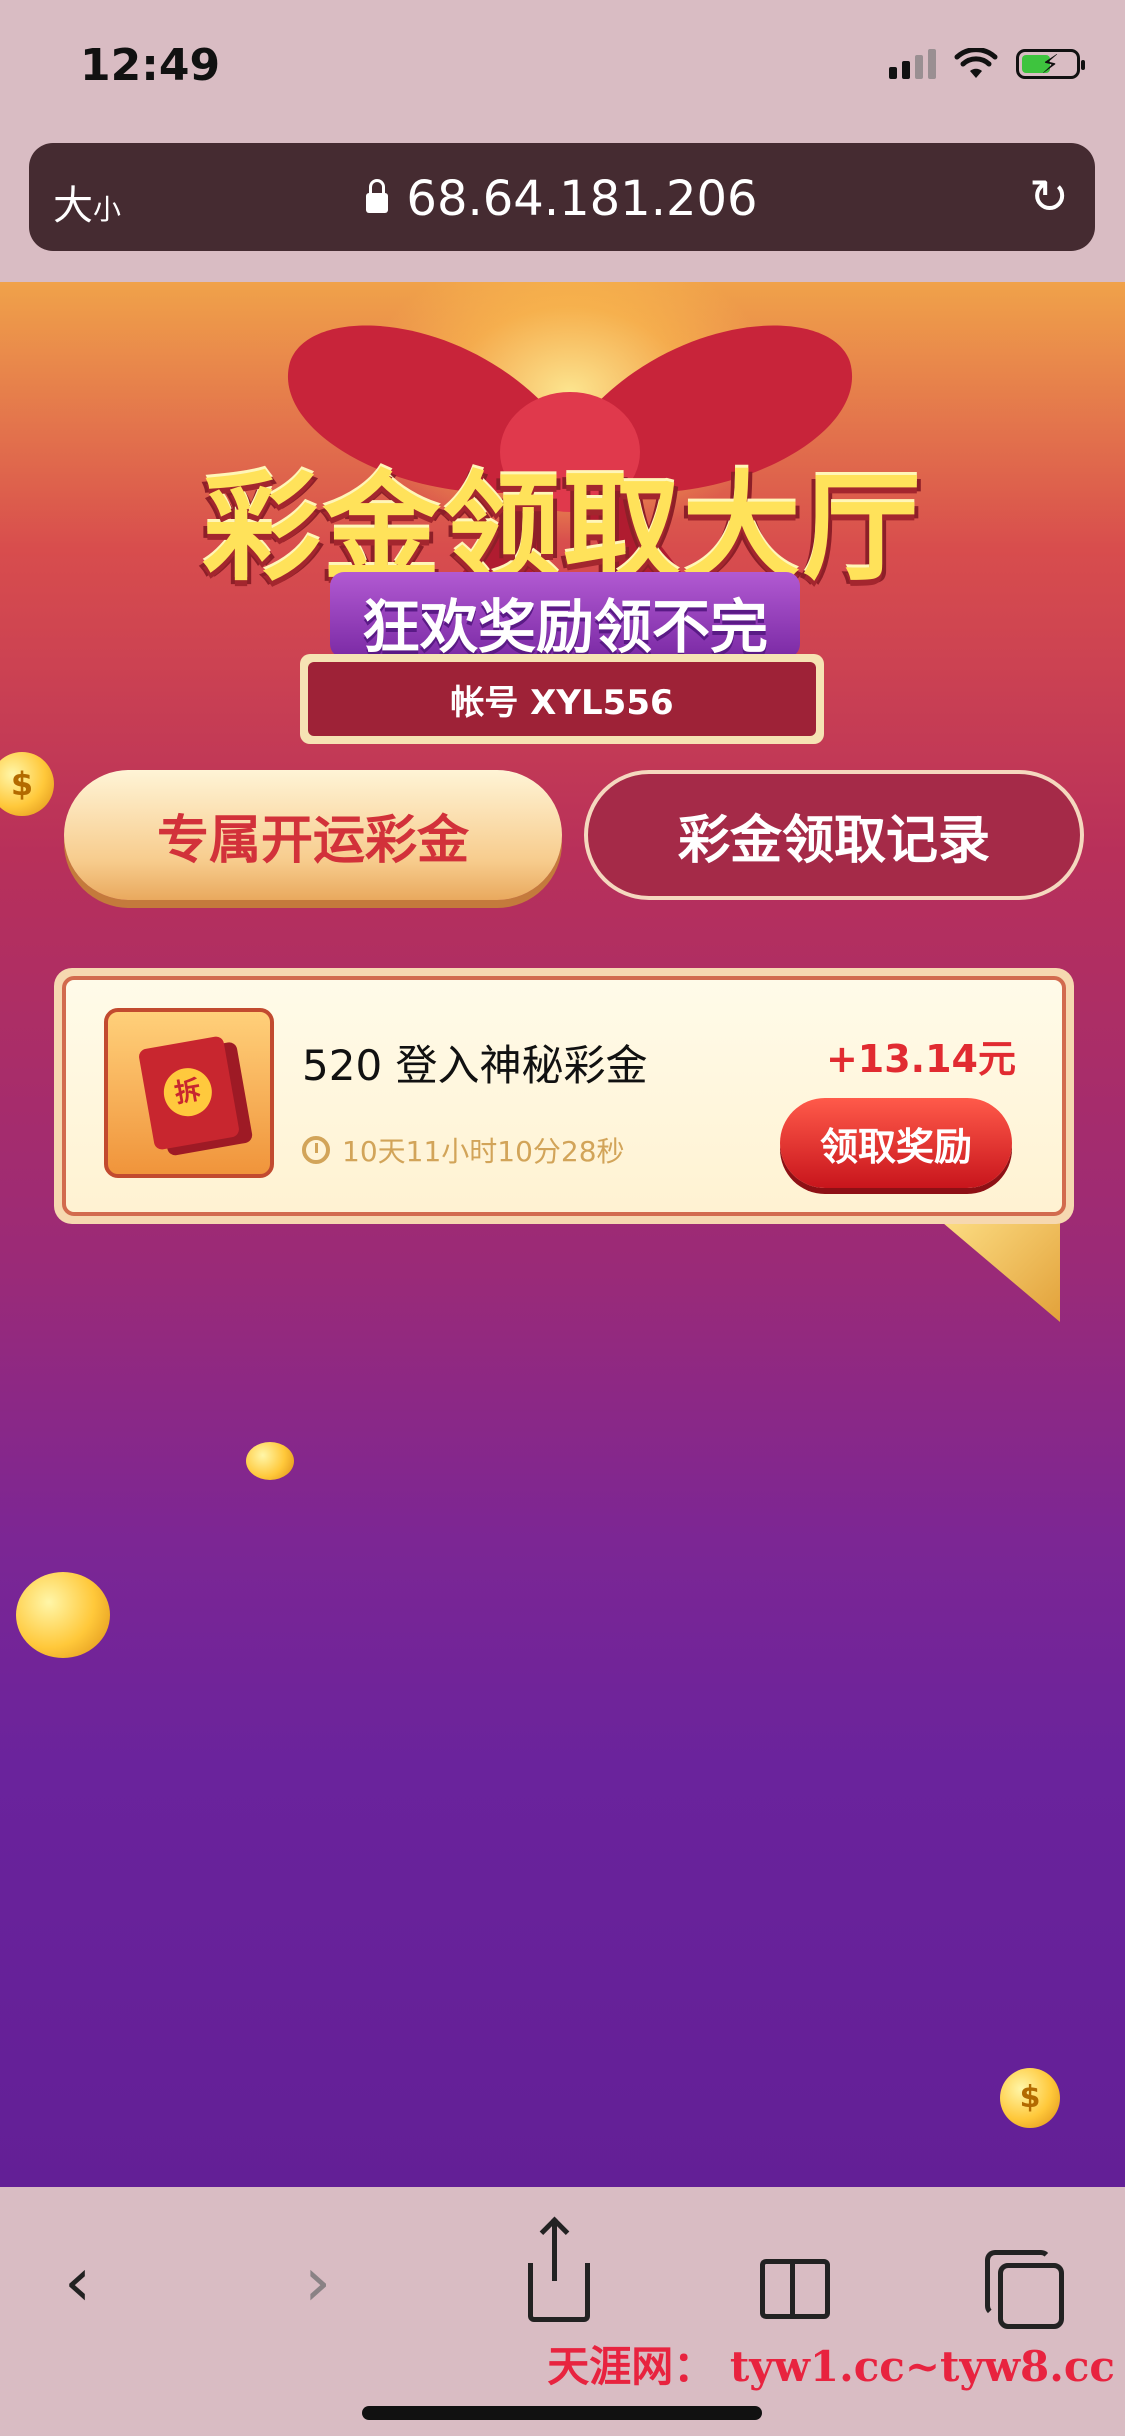  What do you see at coordinates (1049, 197) in the screenshot?
I see `reload-icon: ↻` at bounding box center [1049, 197].